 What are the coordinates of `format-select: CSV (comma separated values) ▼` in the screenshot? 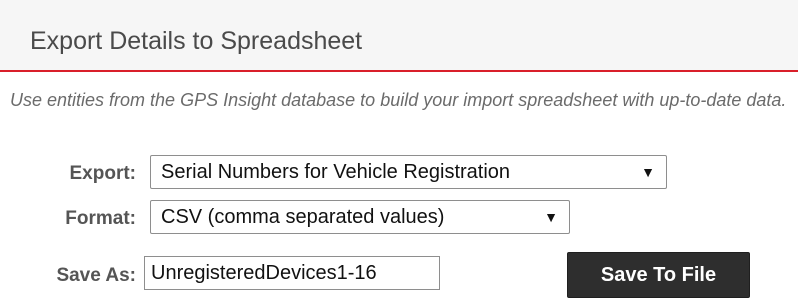 It's located at (360, 217).